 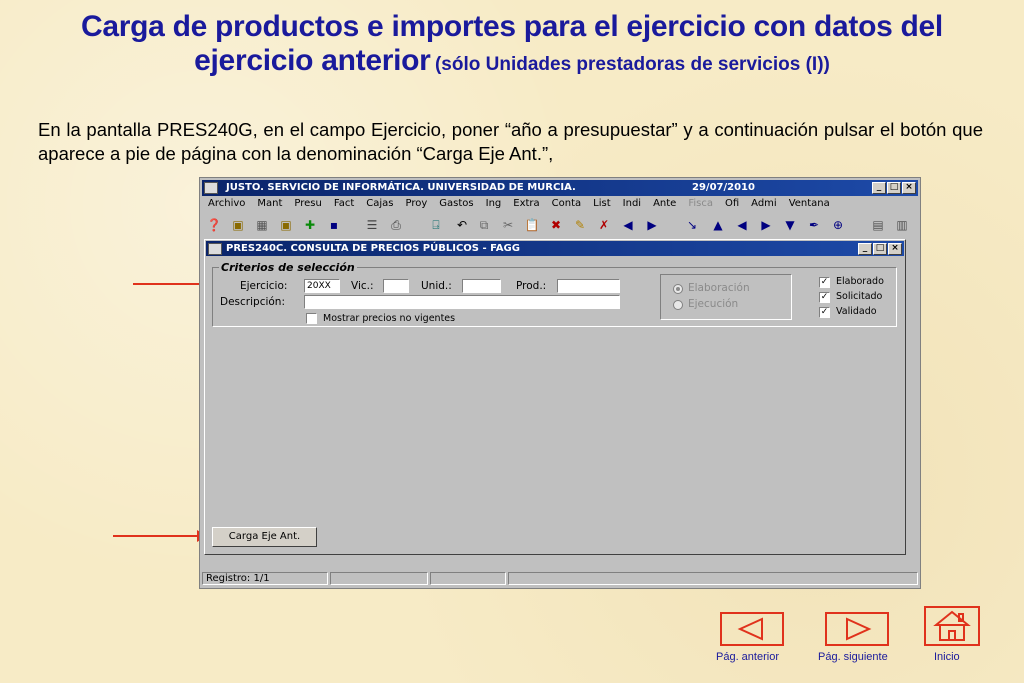 What do you see at coordinates (764, 205) in the screenshot?
I see `menu-admi: Admi` at bounding box center [764, 205].